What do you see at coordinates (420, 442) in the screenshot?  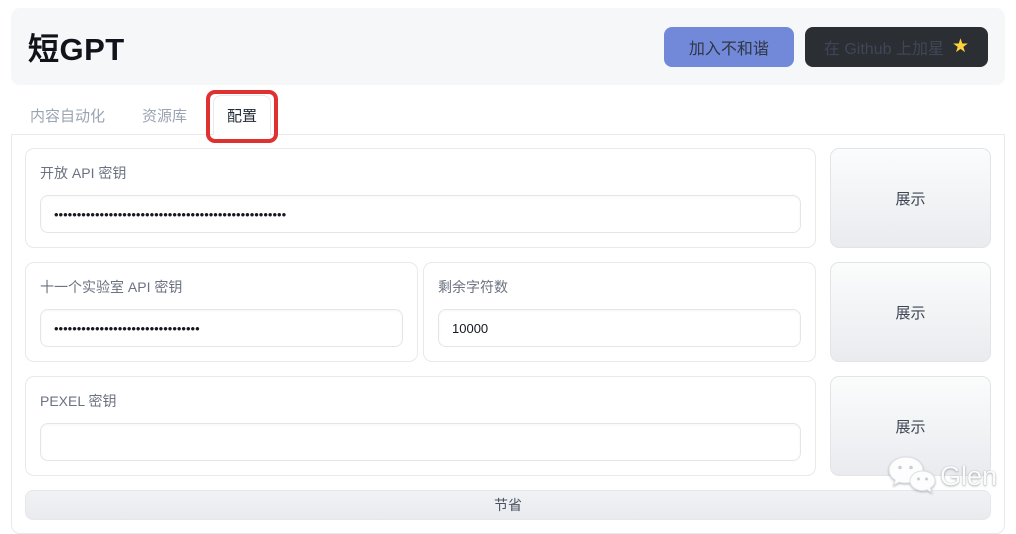 I see `pexels-key-input` at bounding box center [420, 442].